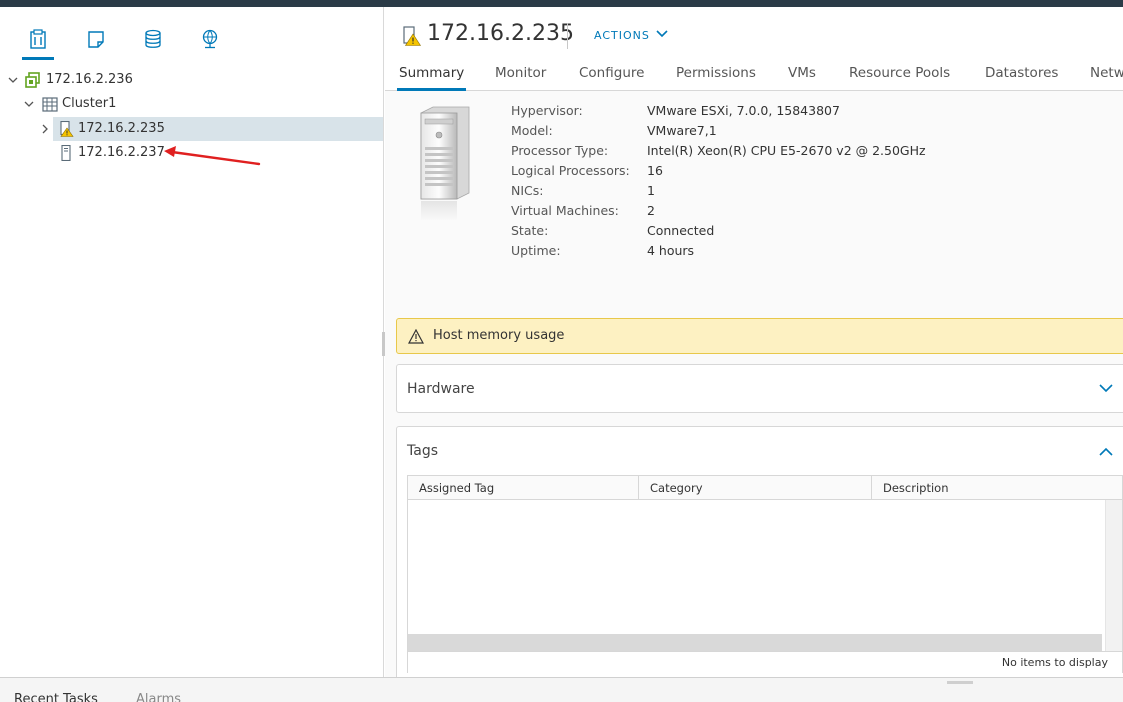 The height and width of the screenshot is (702, 1123). I want to click on actions-label: ACTIONS, so click(622, 35).